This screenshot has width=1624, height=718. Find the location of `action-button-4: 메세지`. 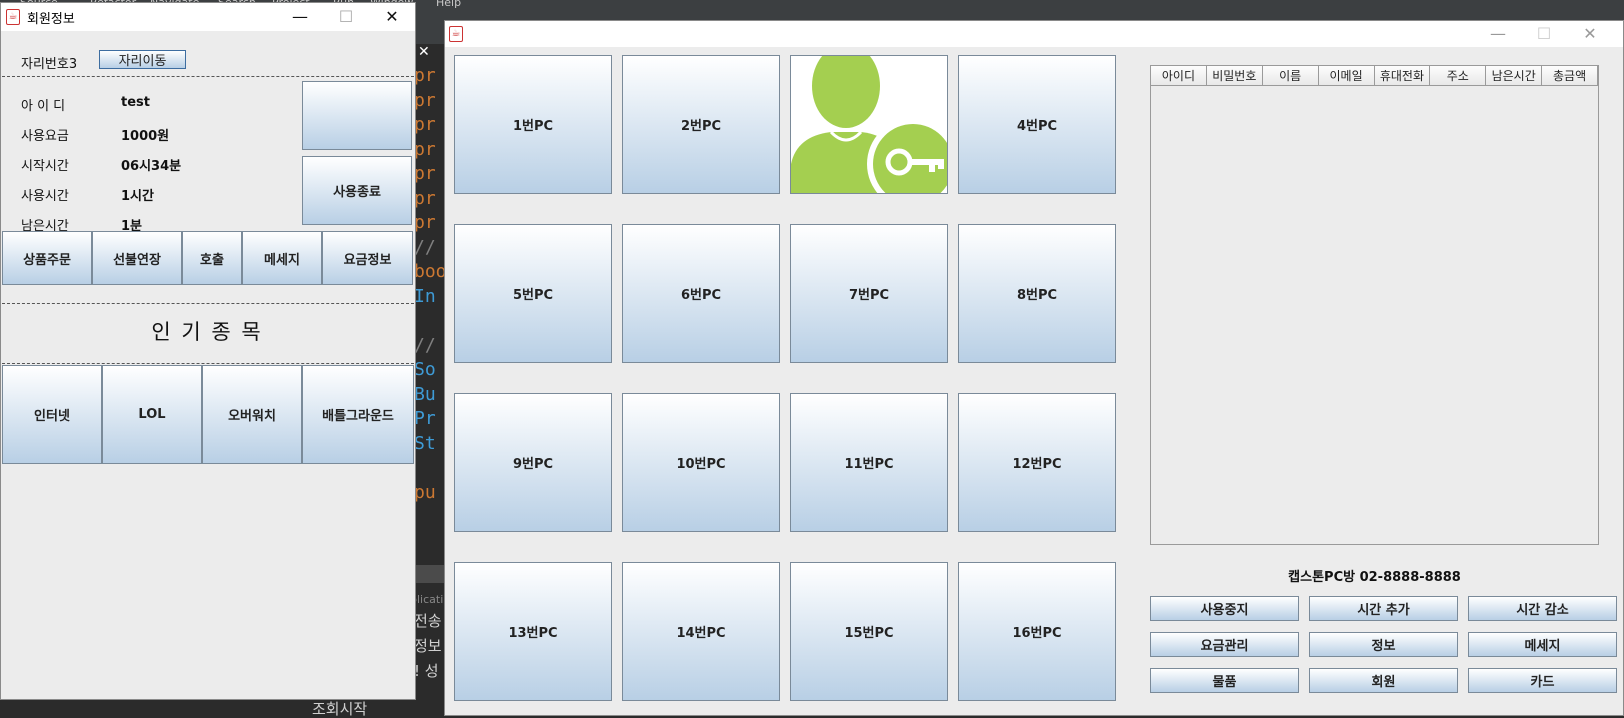

action-button-4: 메세지 is located at coordinates (282, 258).